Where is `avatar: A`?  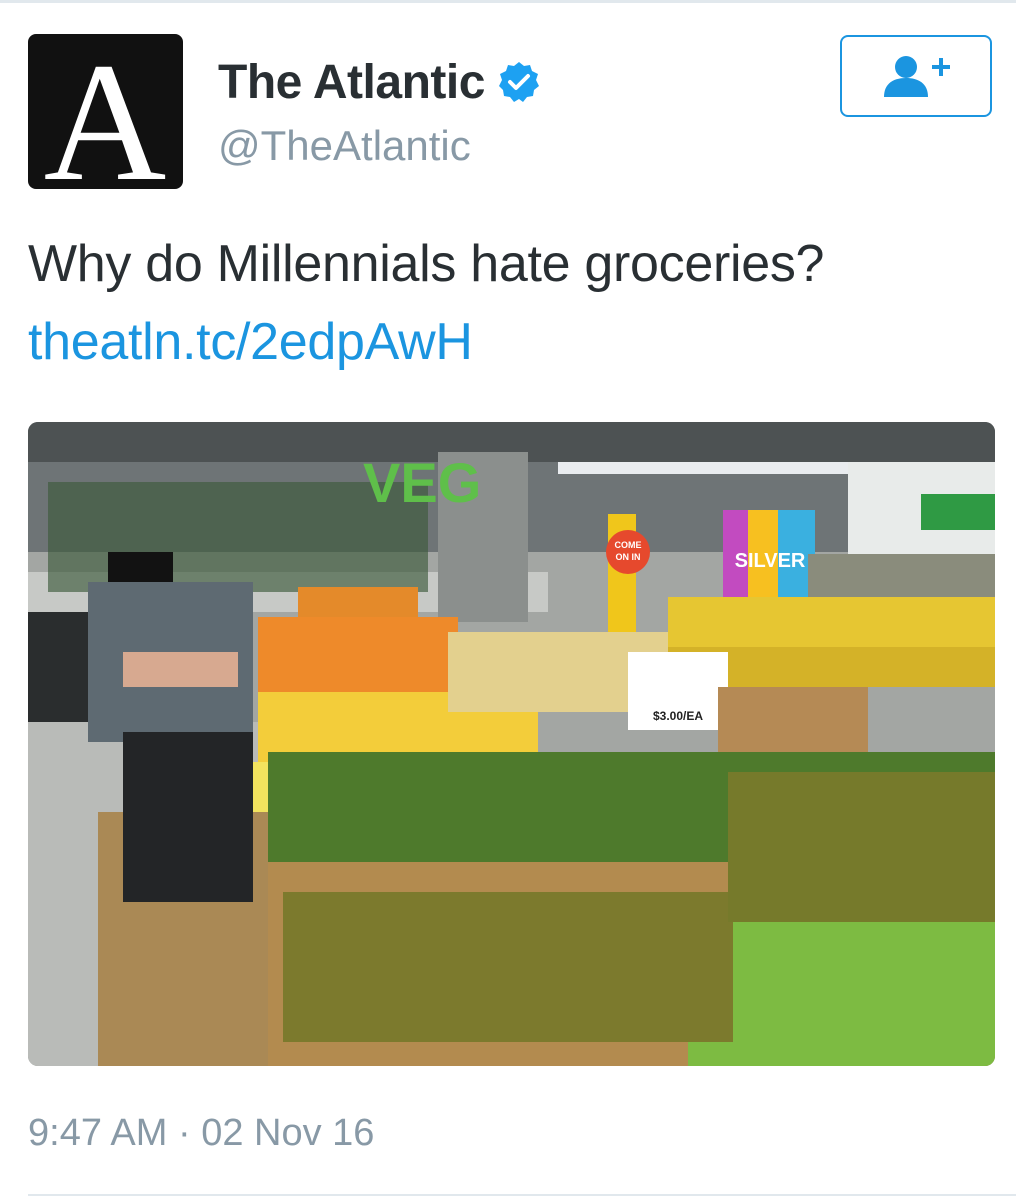 avatar: A is located at coordinates (105, 111).